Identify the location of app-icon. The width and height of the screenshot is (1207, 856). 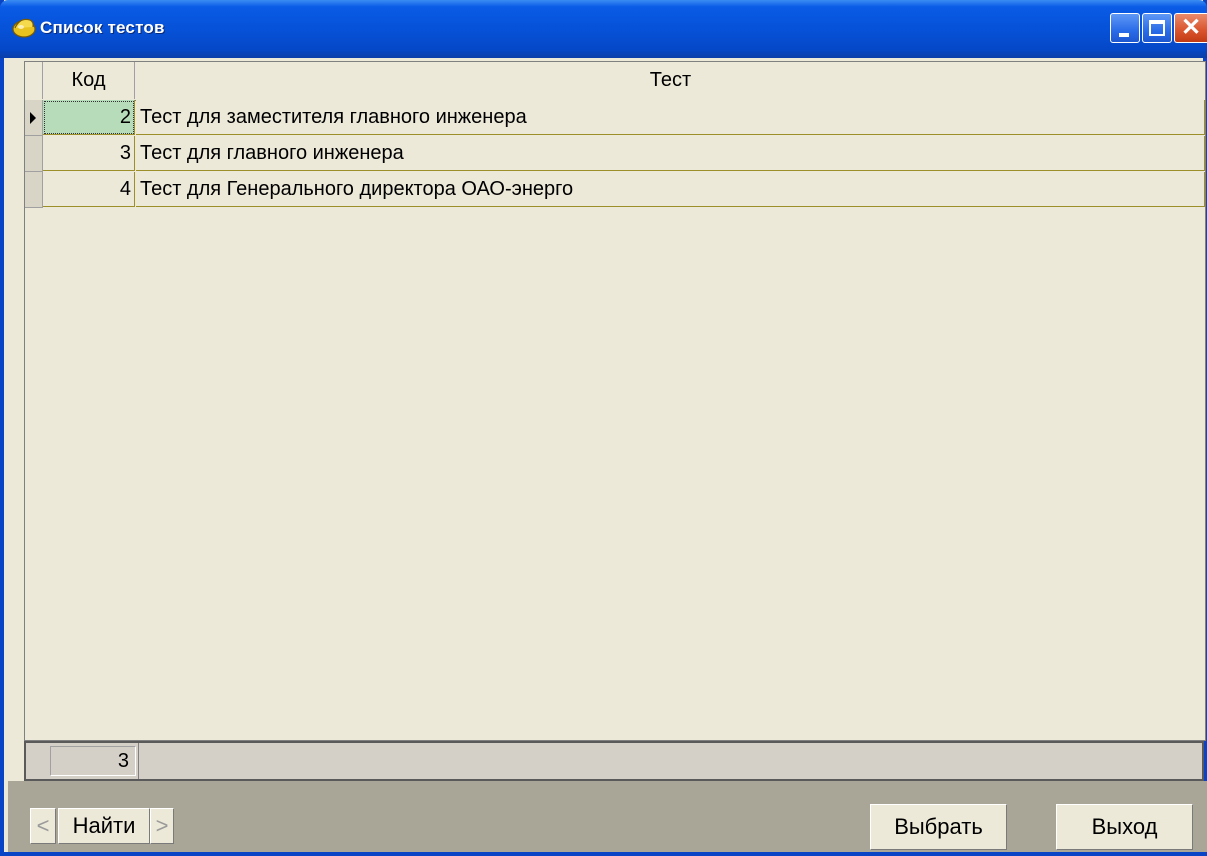
(24, 28).